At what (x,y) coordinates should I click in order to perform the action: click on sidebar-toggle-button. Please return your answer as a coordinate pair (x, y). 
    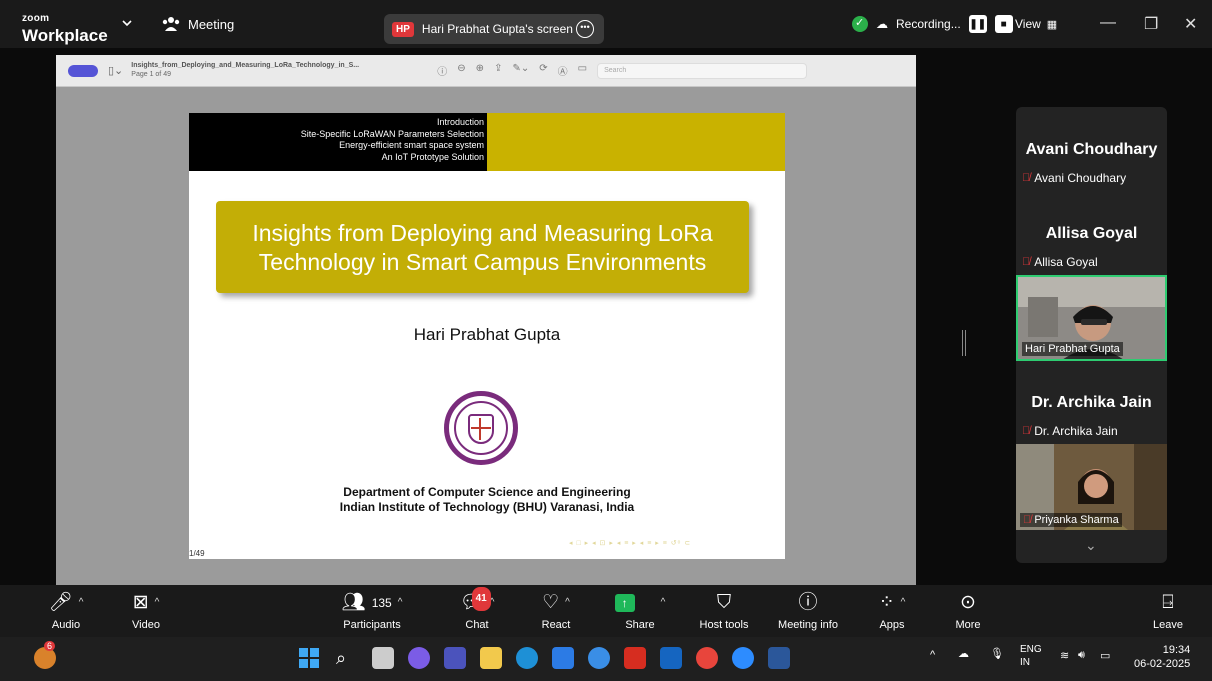
    Looking at the image, I should click on (83, 70).